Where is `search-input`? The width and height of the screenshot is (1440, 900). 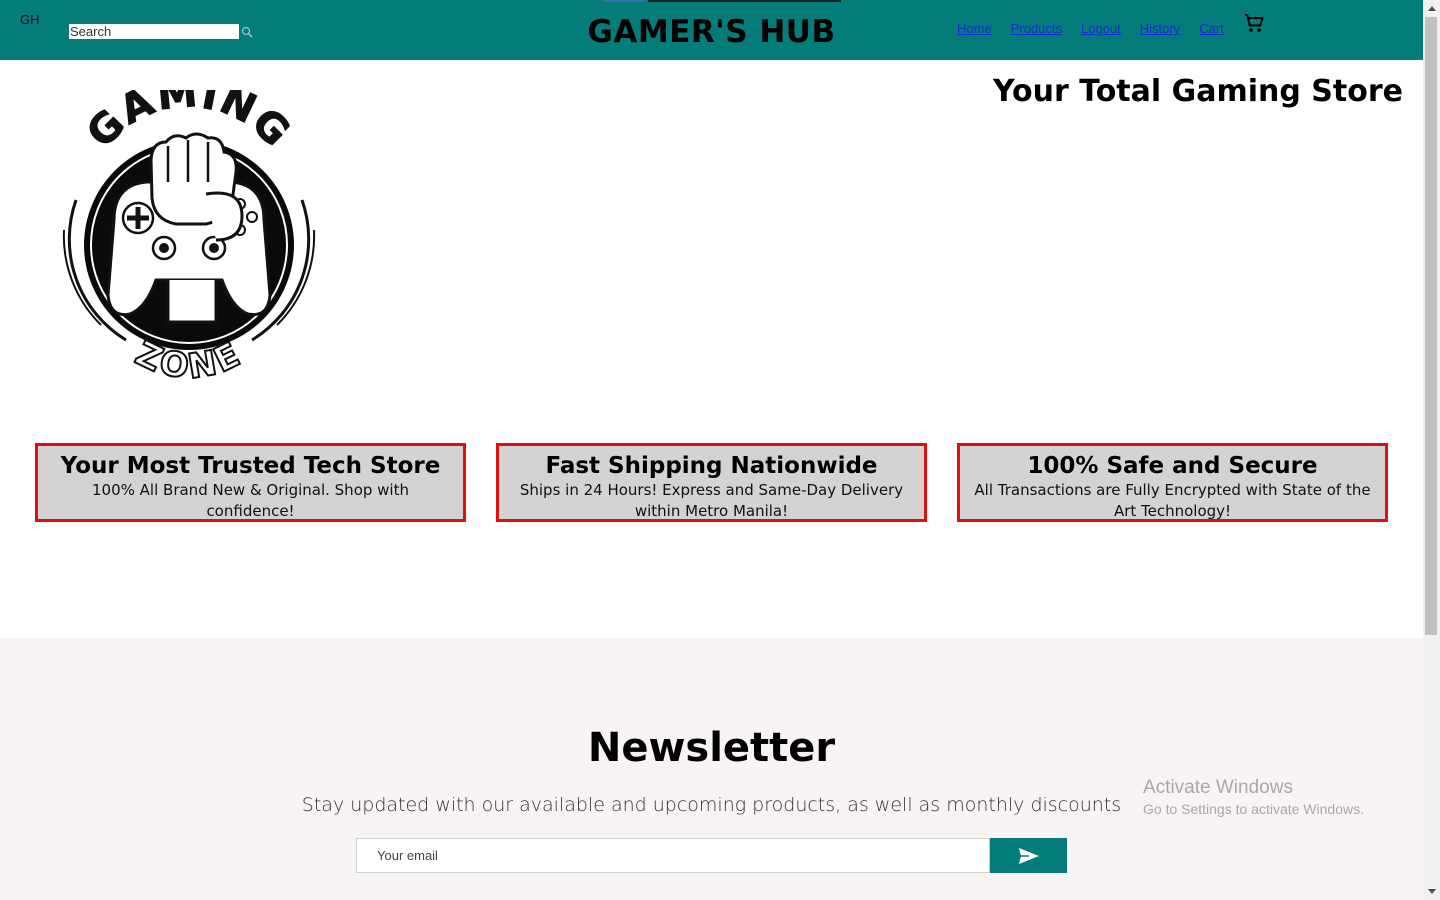
search-input is located at coordinates (154, 31).